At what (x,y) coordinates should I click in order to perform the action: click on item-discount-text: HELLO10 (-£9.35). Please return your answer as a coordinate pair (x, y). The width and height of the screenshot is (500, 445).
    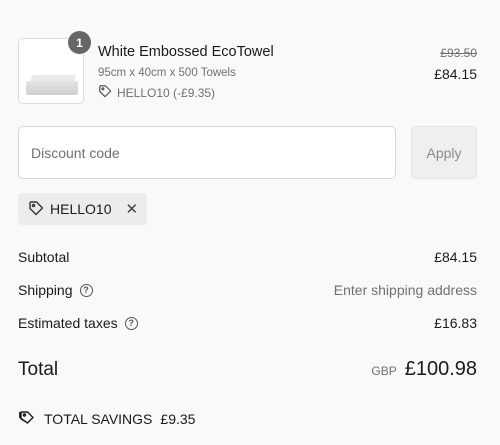
    Looking at the image, I should click on (166, 92).